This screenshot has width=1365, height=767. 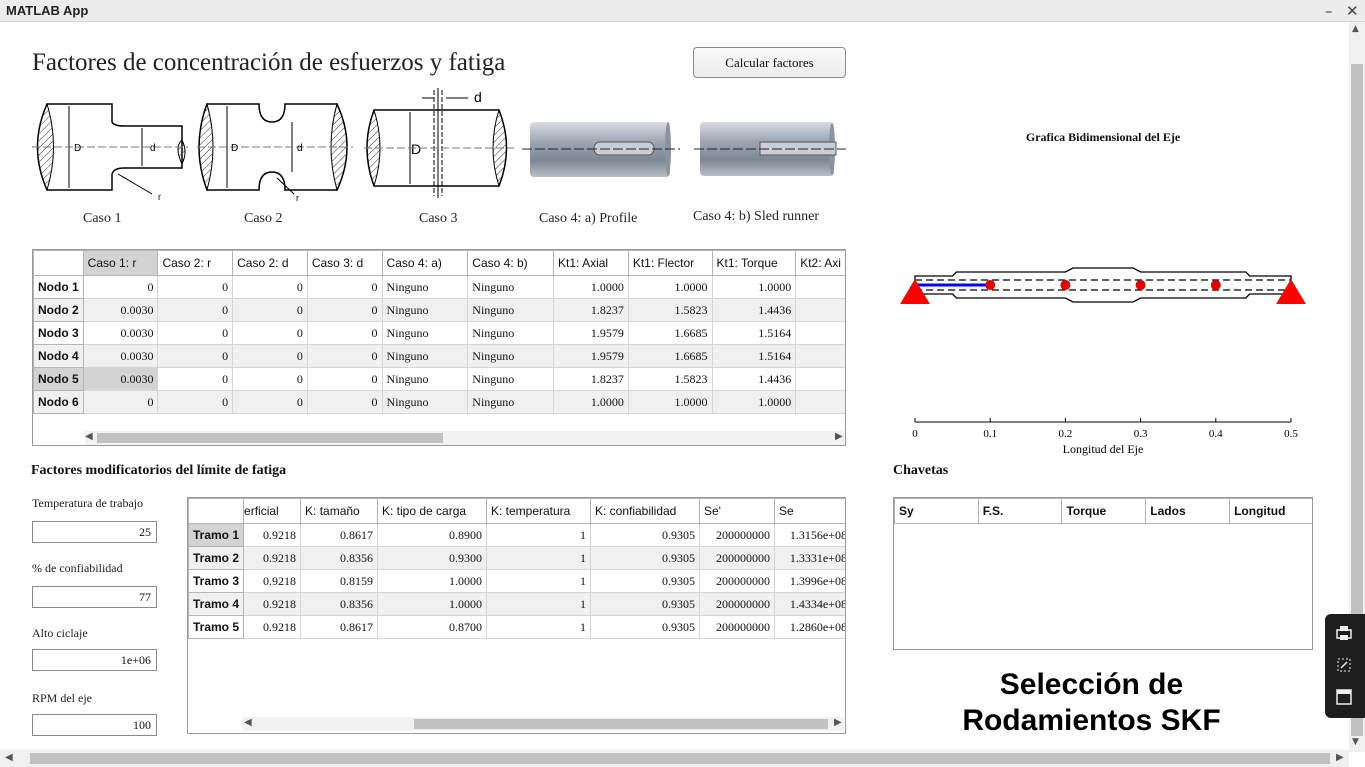 What do you see at coordinates (216, 581) in the screenshot?
I see `row-header: Tramo 3` at bounding box center [216, 581].